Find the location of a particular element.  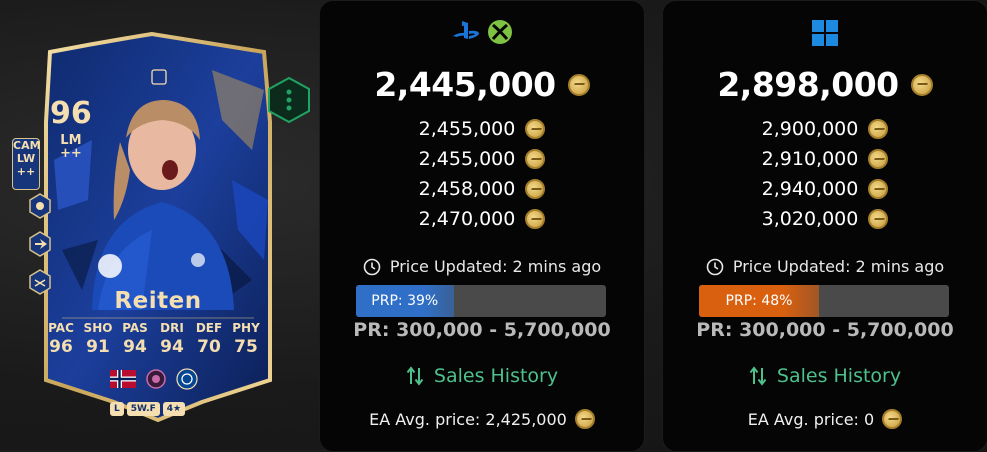

card-options-button is located at coordinates (289, 100).